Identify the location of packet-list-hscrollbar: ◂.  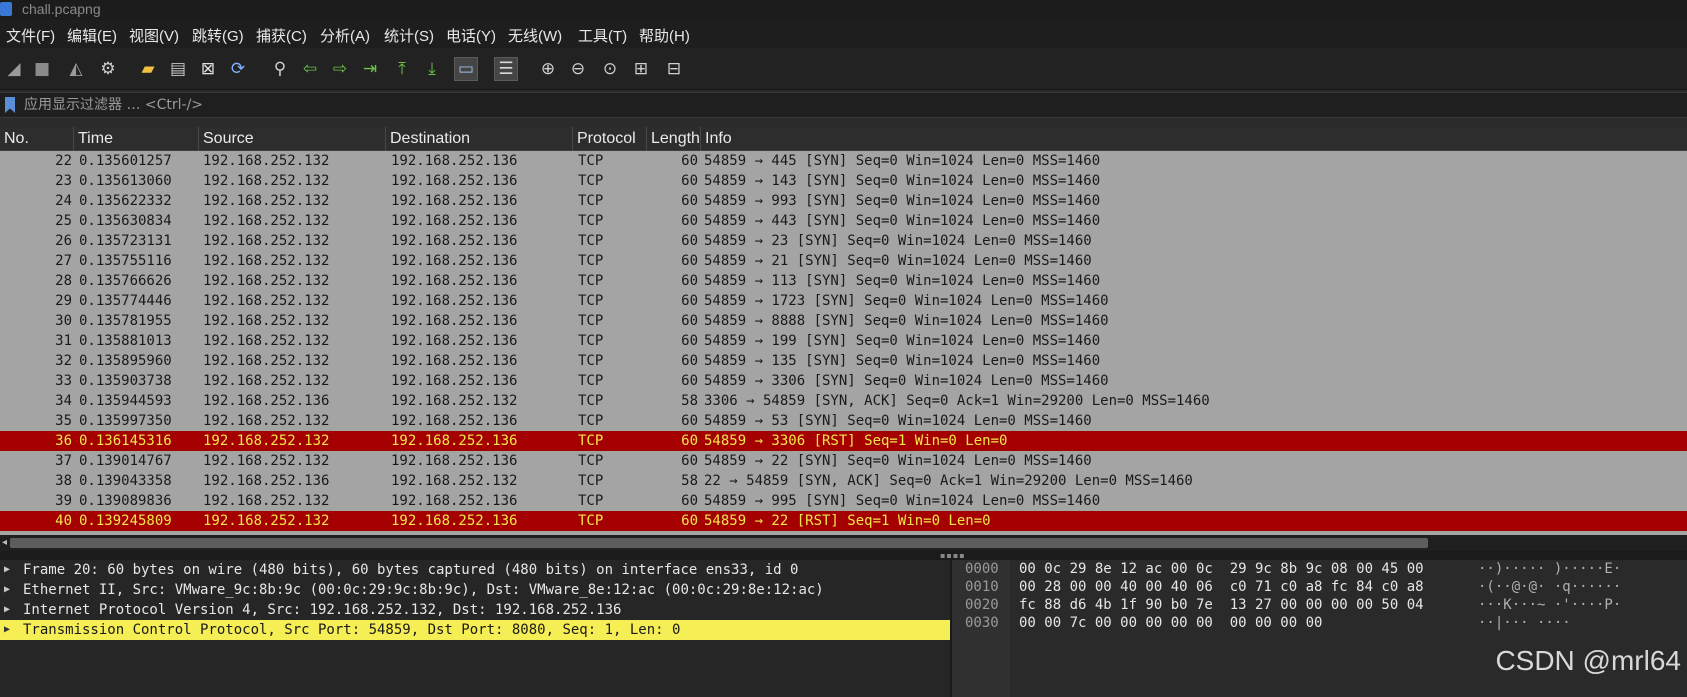
(843, 543).